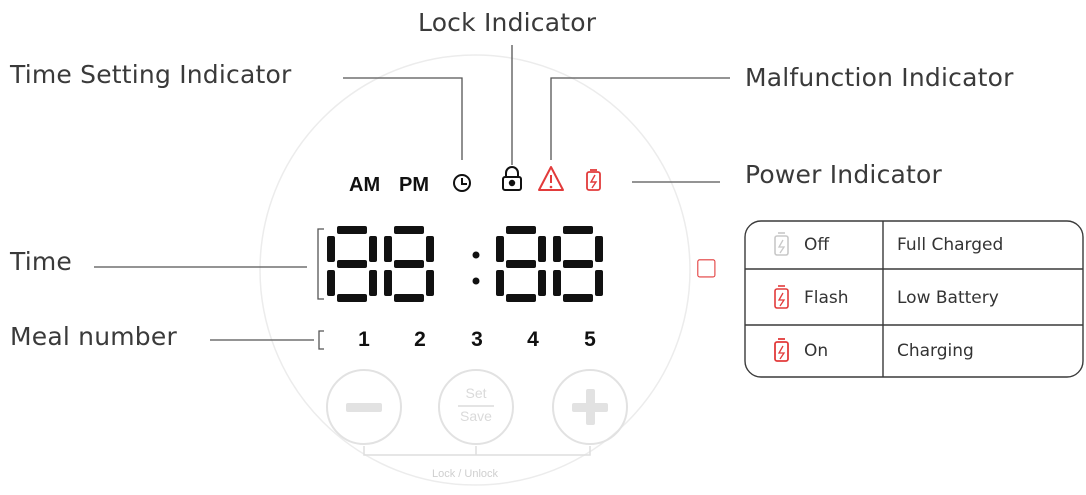 This screenshot has width=1086, height=495. I want to click on meal-number-label: Meal number, so click(93, 336).